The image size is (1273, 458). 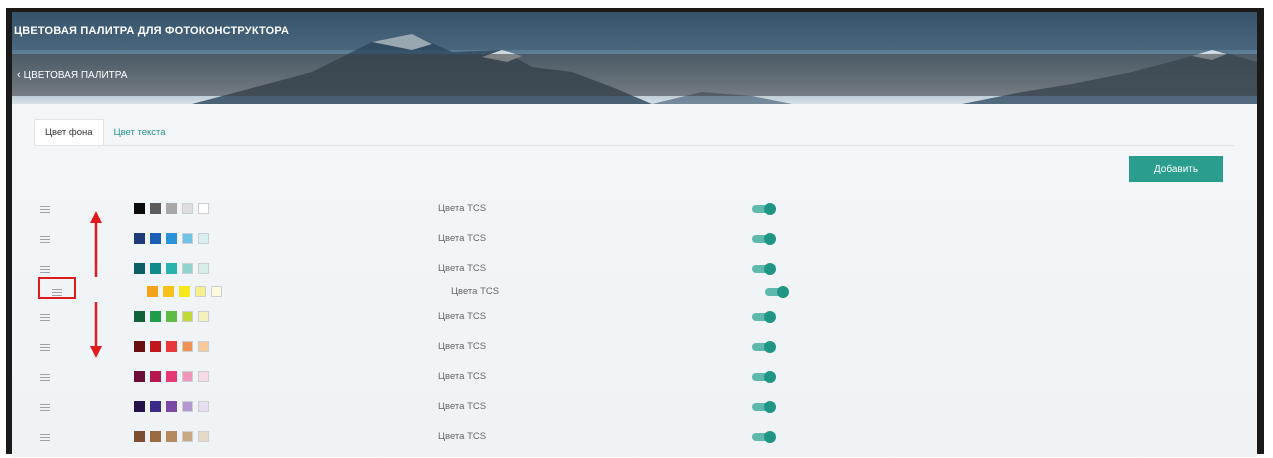 What do you see at coordinates (152, 31) in the screenshot?
I see `app-title: ЦВЕТОВАЯ ПАЛИТРА ДЛЯ ФОТОКОНСТРУКТОРА` at bounding box center [152, 31].